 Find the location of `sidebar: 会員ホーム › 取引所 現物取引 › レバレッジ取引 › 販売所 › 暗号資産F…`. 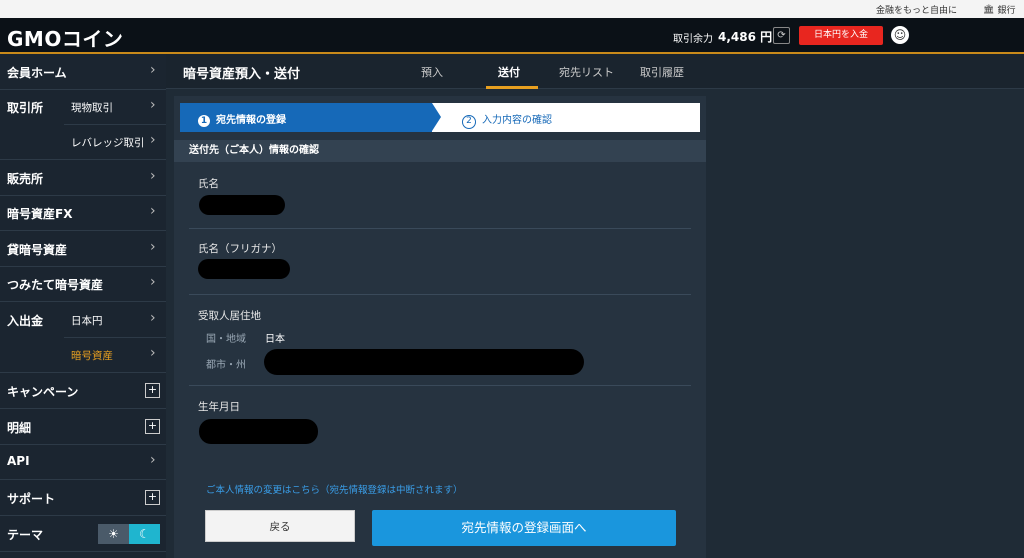

sidebar: 会員ホーム › 取引所 現物取引 › レバレッジ取引 › 販売所 › 暗号資産F… is located at coordinates (83, 306).